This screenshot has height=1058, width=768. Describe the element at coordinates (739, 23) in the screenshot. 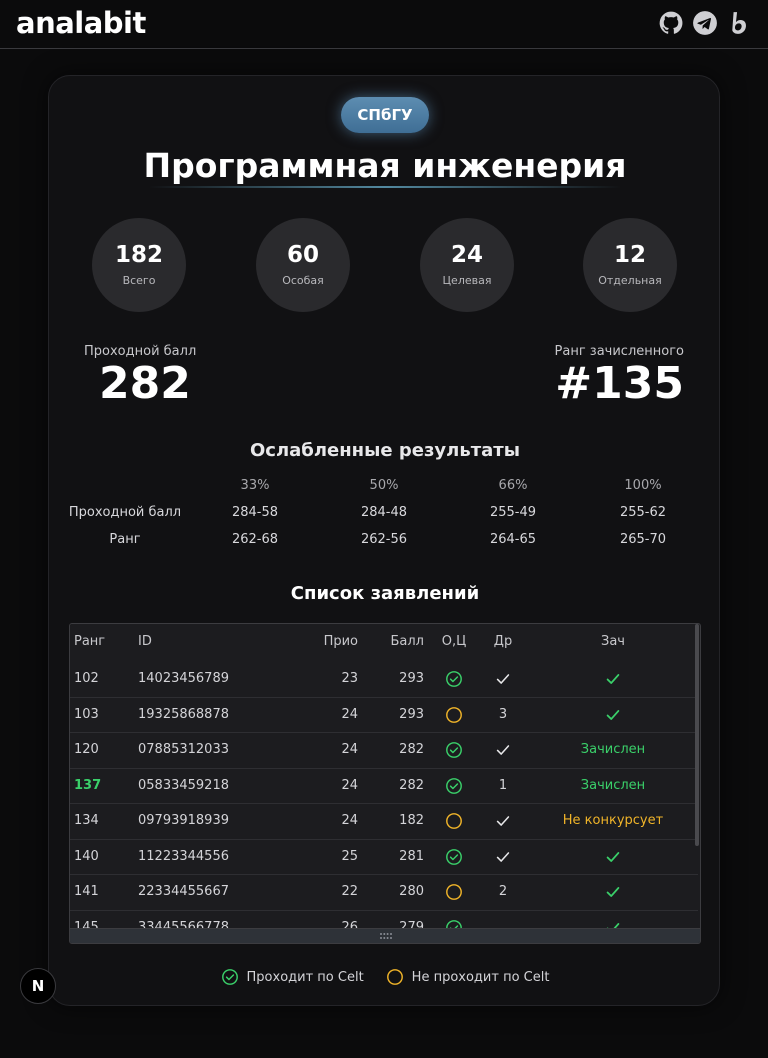

I see `blog-icon` at that location.